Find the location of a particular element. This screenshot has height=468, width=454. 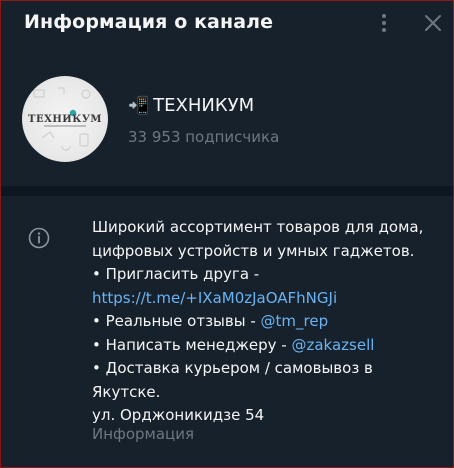

phone-arrow-icon: 📲 is located at coordinates (139, 106).